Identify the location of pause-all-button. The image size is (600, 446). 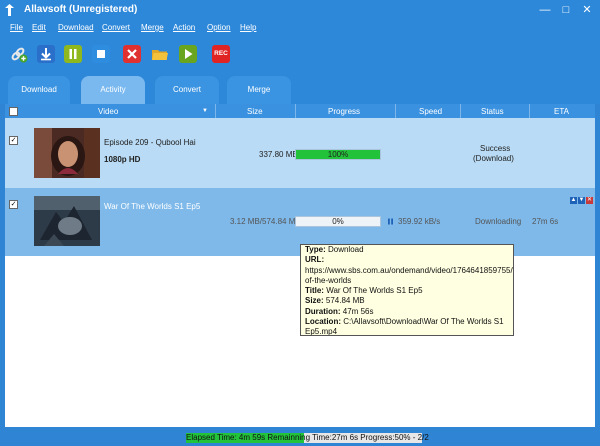
(73, 54).